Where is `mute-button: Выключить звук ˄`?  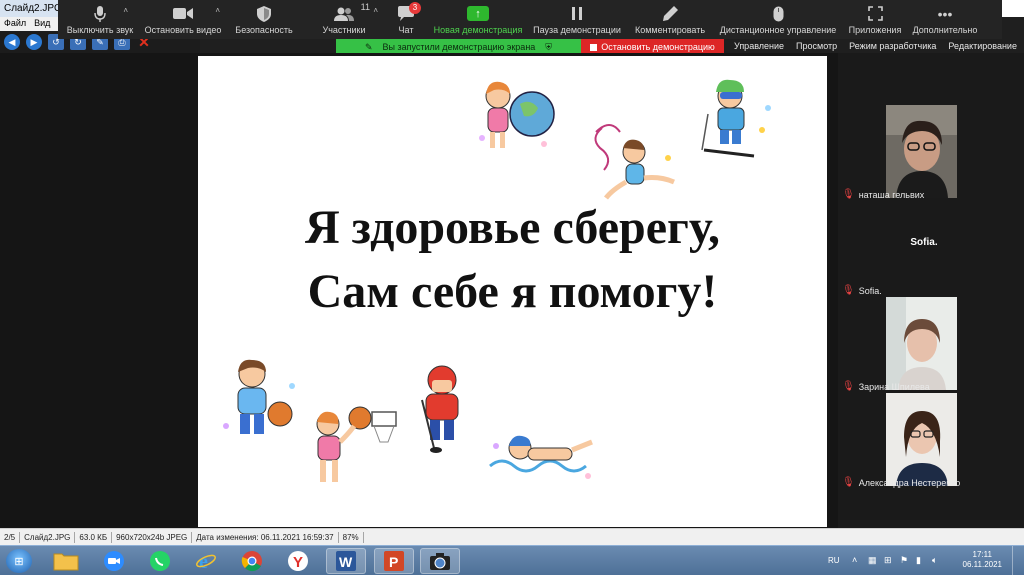 mute-button: Выключить звук ˄ is located at coordinates (100, 19).